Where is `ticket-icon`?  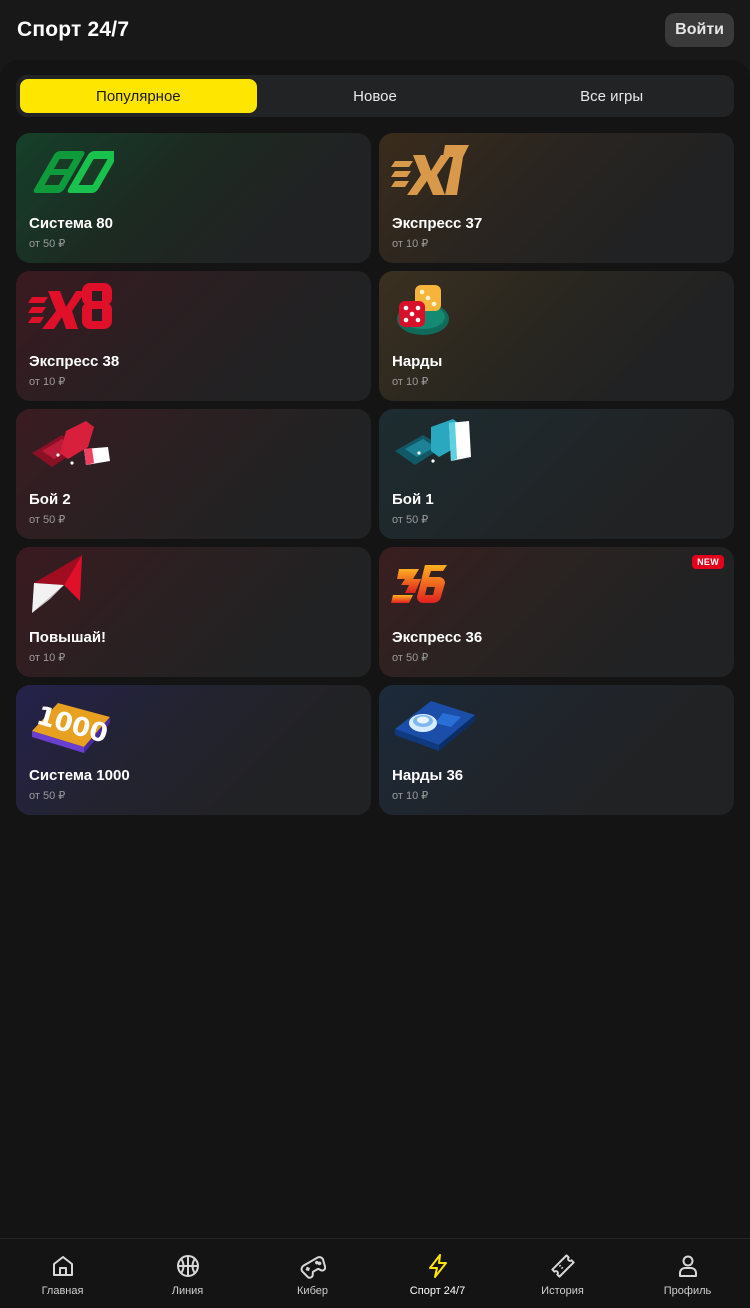
ticket-icon is located at coordinates (562, 1266).